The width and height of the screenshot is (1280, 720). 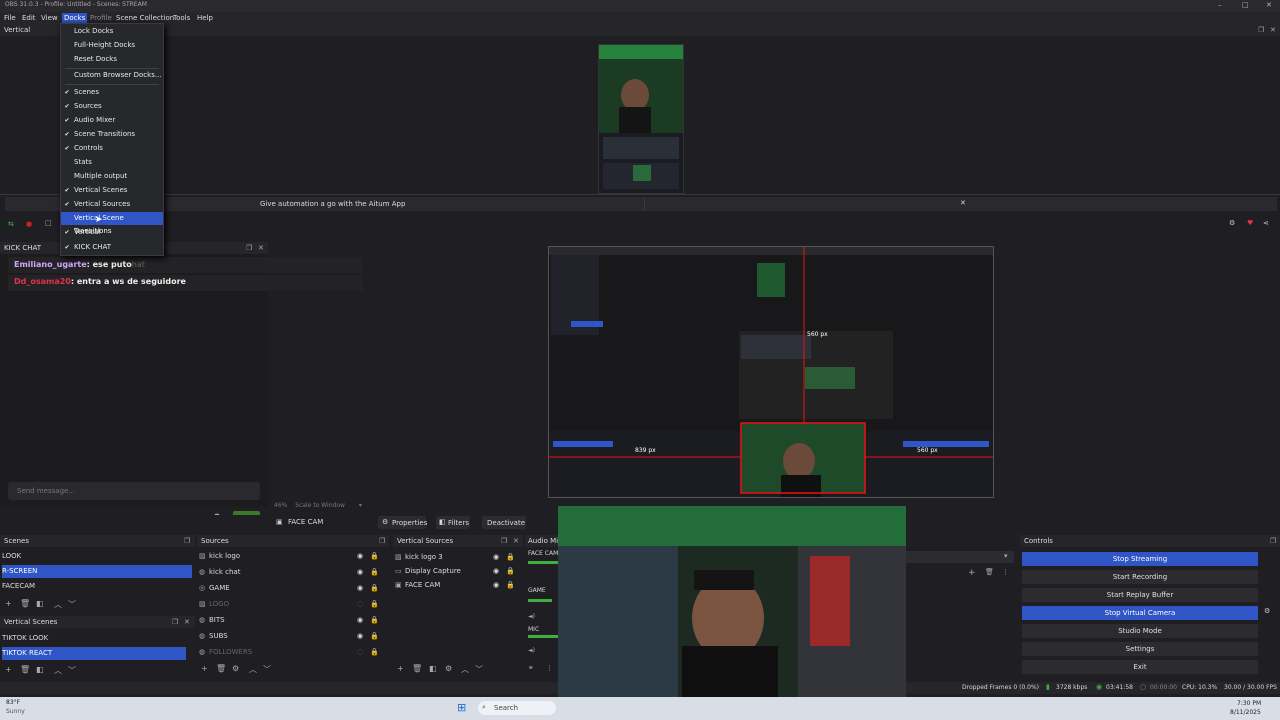 What do you see at coordinates (48, 223) in the screenshot?
I see `stop-icon: □` at bounding box center [48, 223].